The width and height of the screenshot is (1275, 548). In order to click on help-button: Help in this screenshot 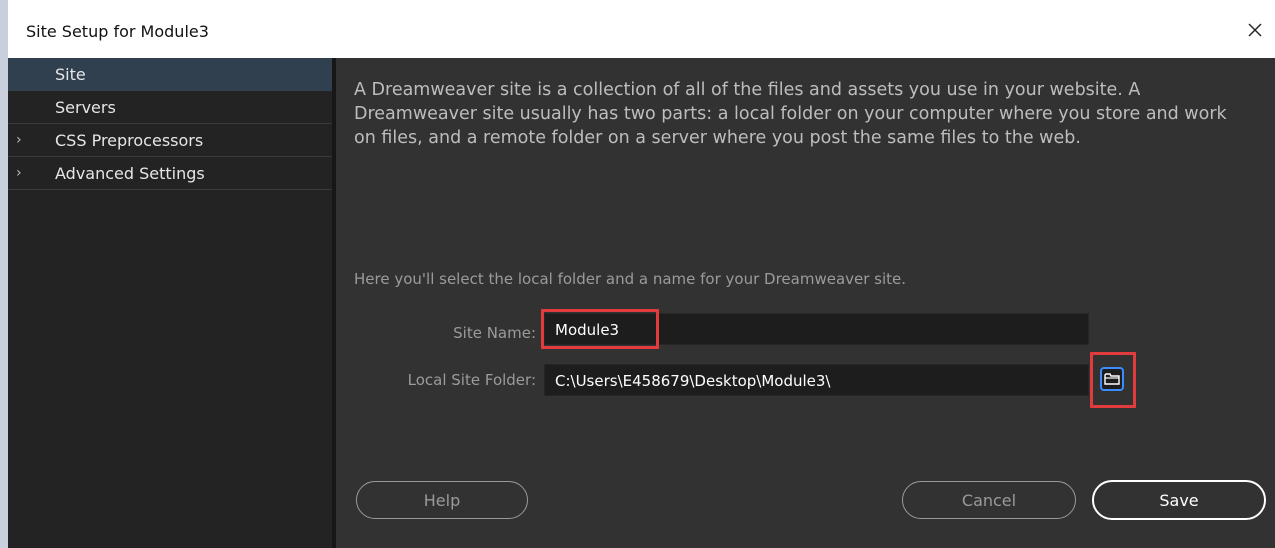, I will do `click(442, 500)`.